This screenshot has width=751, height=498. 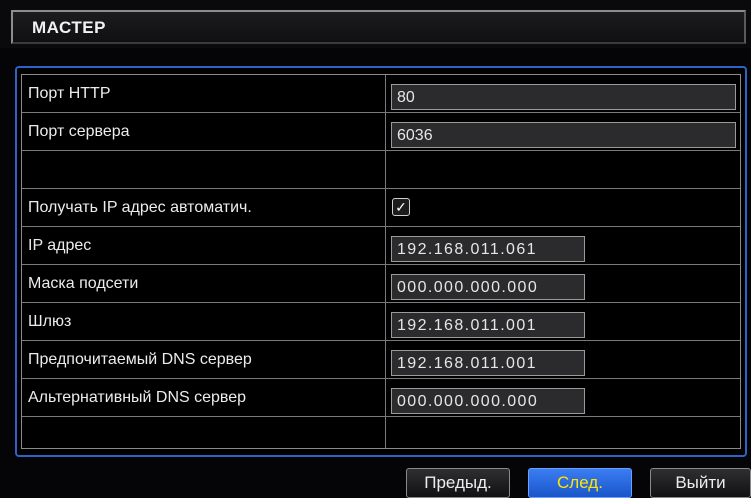 What do you see at coordinates (140, 359) in the screenshot?
I see `preferred-dns-label: Предпочитаемый DNS сервер` at bounding box center [140, 359].